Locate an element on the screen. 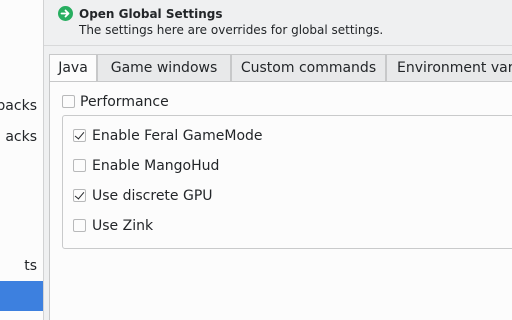  discrete-gpu-label: Use discrete GPU is located at coordinates (152, 196).